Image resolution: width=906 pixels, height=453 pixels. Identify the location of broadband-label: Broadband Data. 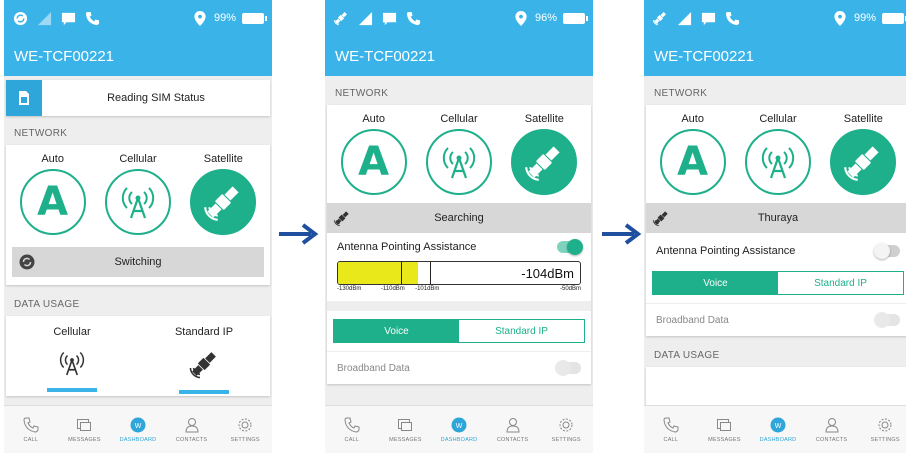
(373, 368).